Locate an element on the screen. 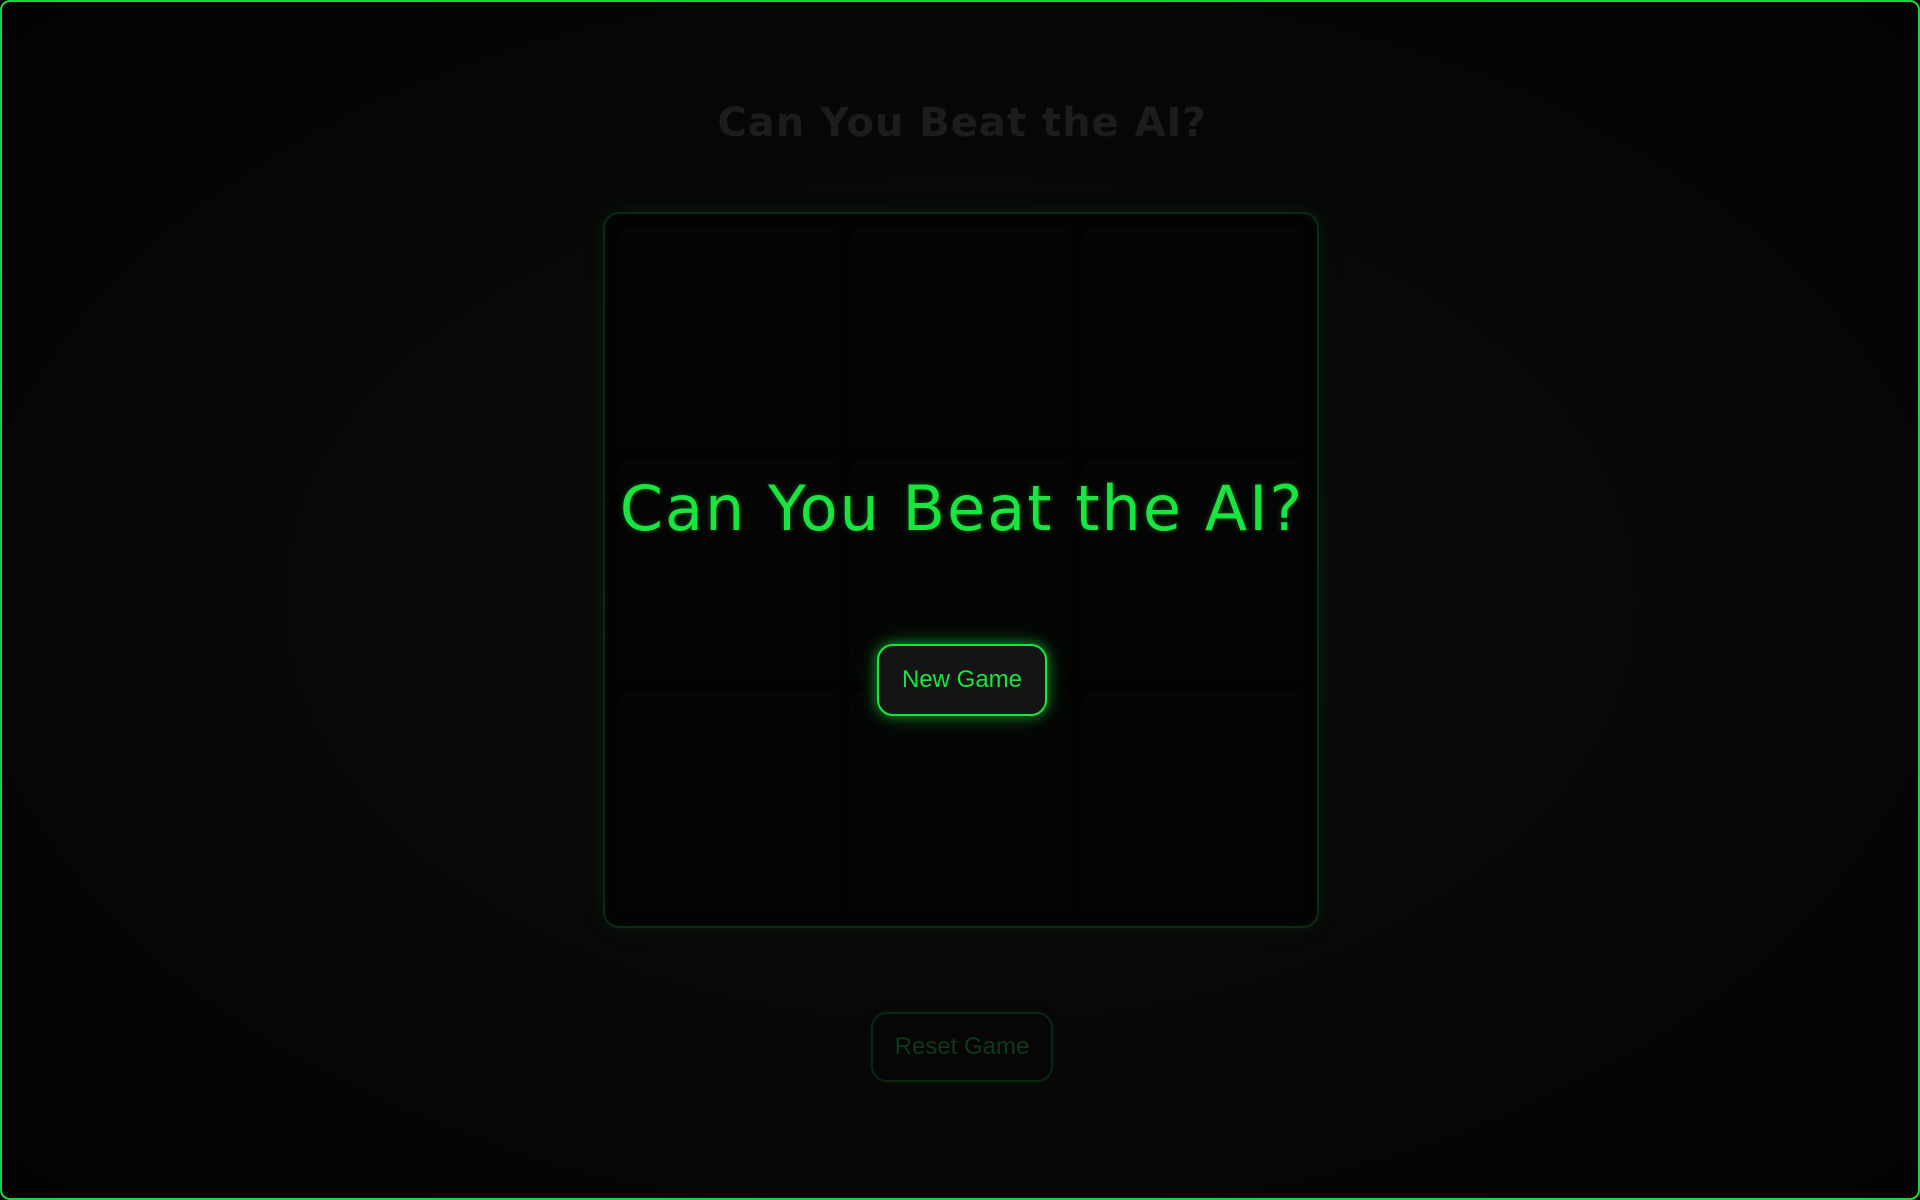 The image size is (1920, 1200). overlay-title: Can You Beat the AI? is located at coordinates (962, 508).